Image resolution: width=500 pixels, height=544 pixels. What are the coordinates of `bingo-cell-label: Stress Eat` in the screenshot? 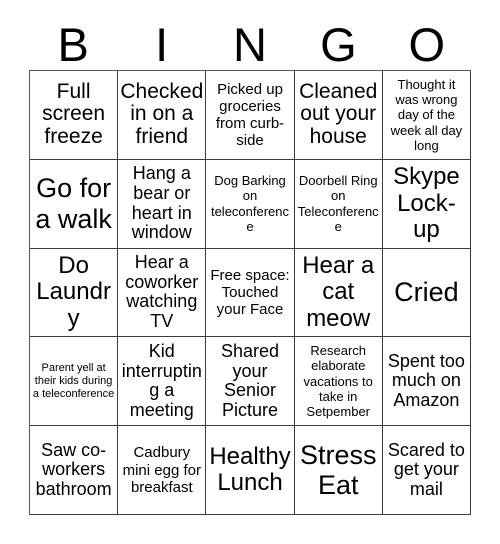 It's located at (338, 470).